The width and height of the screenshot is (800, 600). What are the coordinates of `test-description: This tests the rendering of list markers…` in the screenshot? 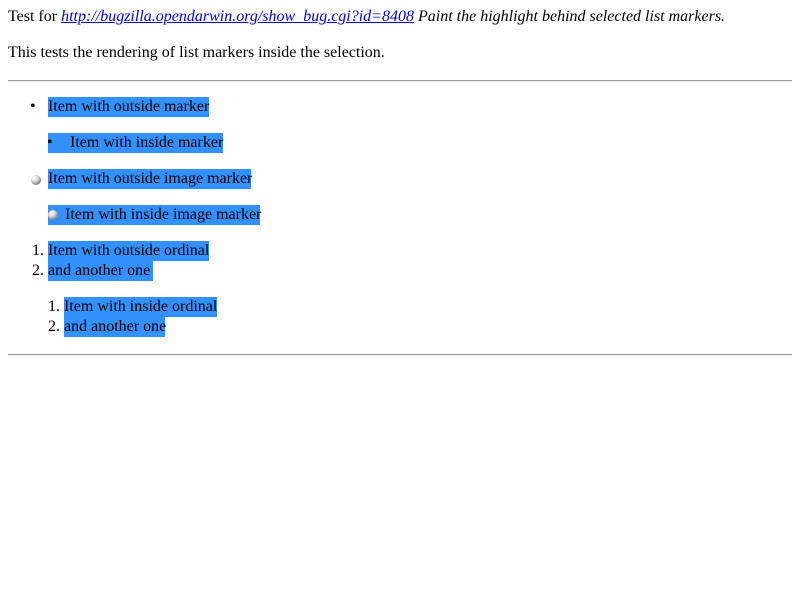 It's located at (196, 52).